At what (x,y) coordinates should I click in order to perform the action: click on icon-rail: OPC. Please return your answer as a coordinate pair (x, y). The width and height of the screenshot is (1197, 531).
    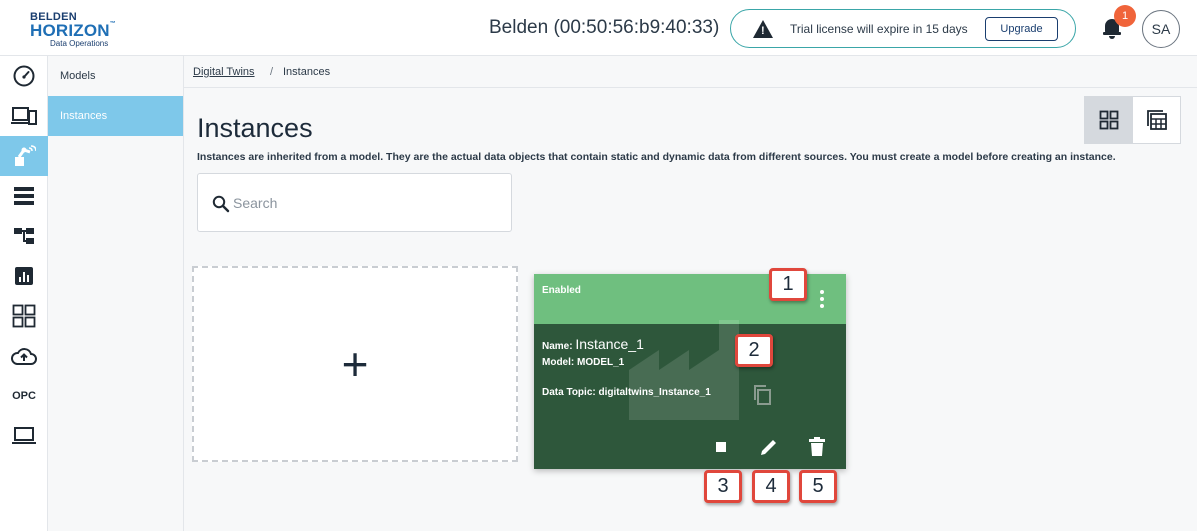
    Looking at the image, I should click on (24, 293).